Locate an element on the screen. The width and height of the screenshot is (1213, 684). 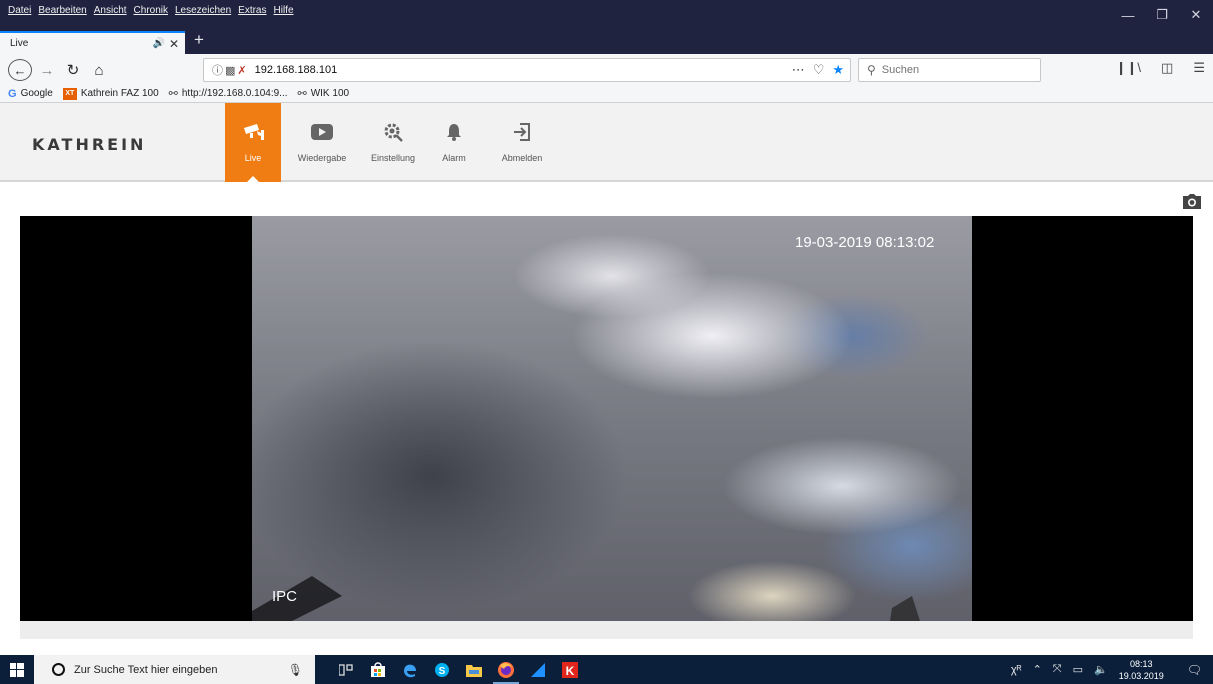
new-tab-icon: + is located at coordinates (199, 40).